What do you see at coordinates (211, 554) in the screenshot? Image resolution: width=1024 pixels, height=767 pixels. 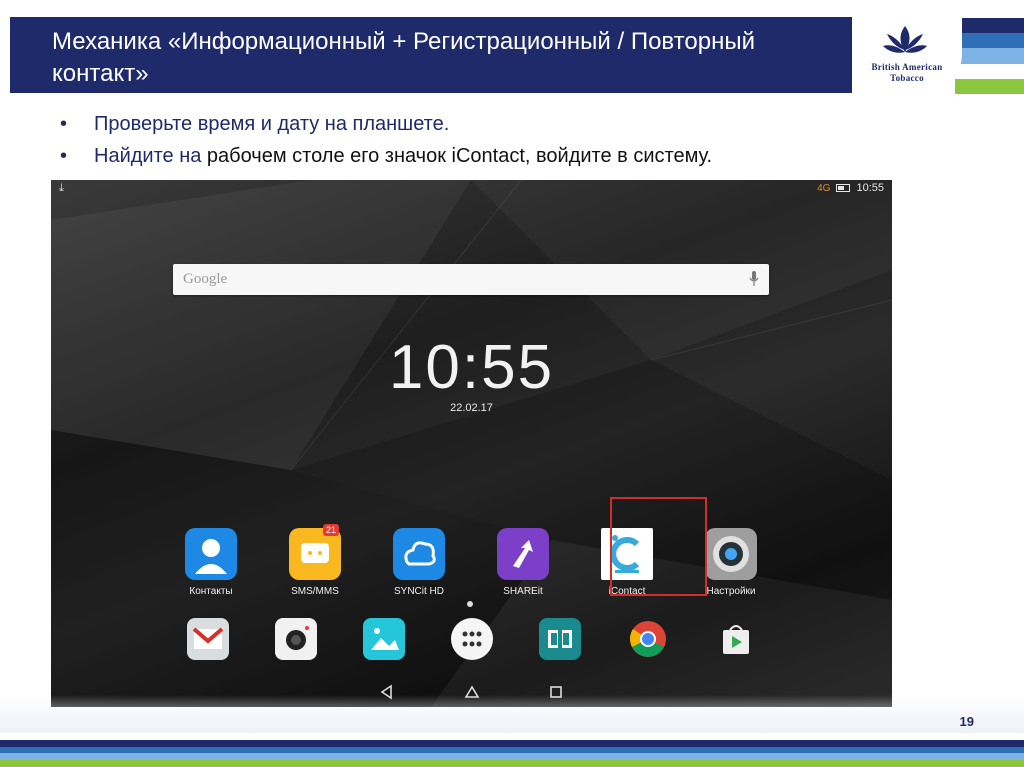 I see `contacts-icon` at bounding box center [211, 554].